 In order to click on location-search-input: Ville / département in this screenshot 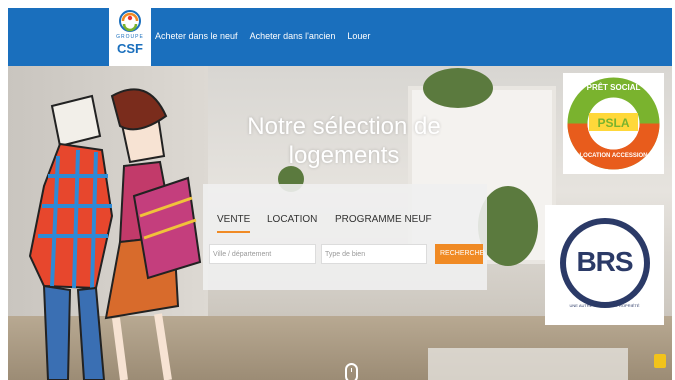, I will do `click(262, 254)`.